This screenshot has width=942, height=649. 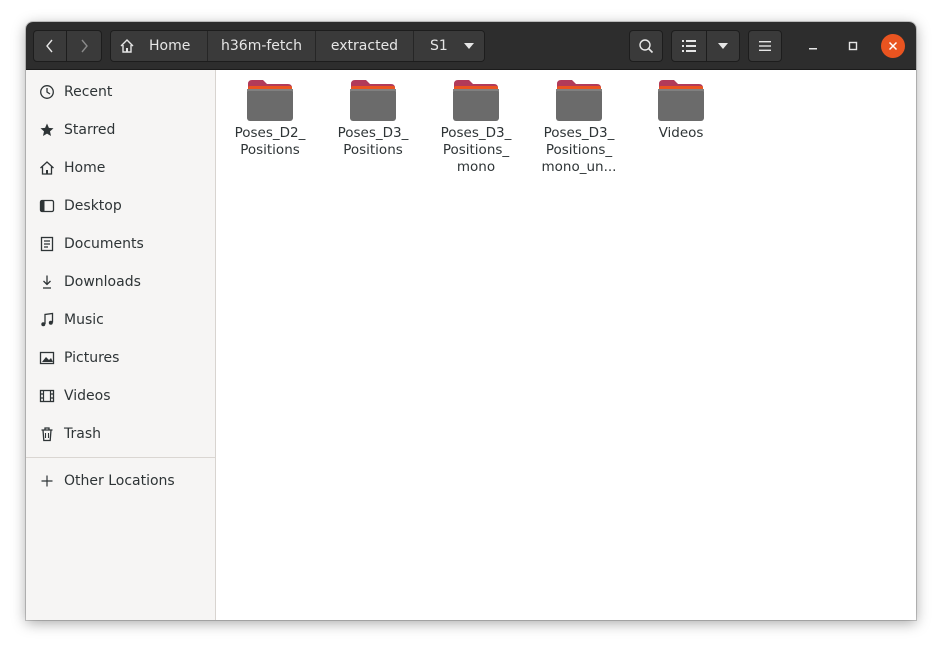 What do you see at coordinates (47, 206) in the screenshot?
I see `desktop-icon` at bounding box center [47, 206].